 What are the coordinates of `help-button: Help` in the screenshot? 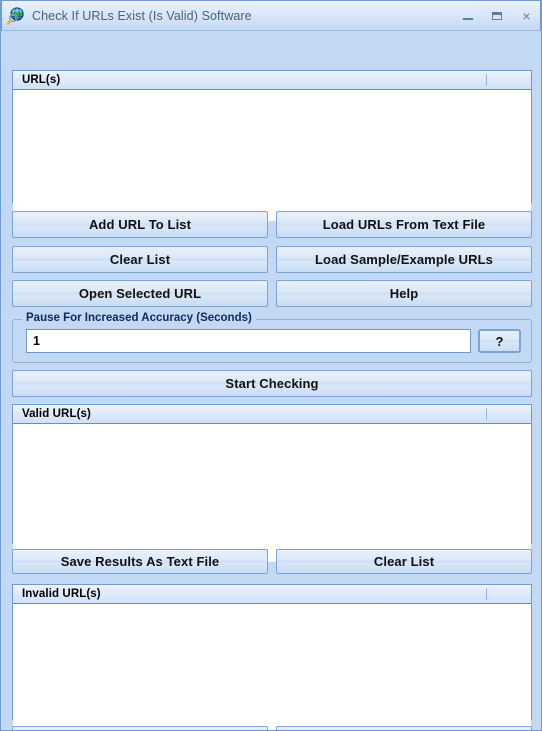 It's located at (404, 293).